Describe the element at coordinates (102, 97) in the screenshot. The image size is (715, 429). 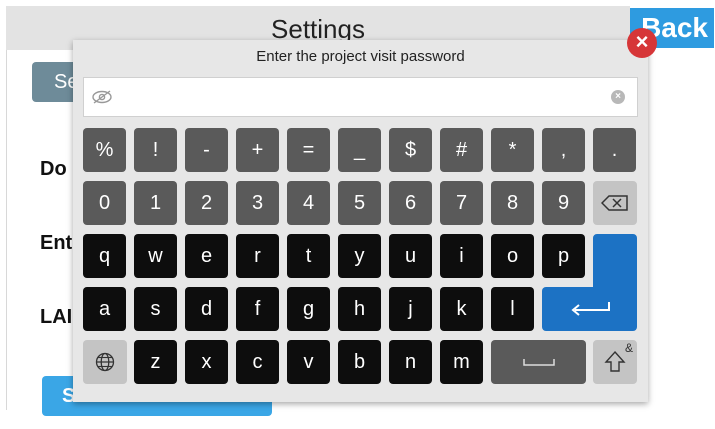
I see `eye-icon` at that location.